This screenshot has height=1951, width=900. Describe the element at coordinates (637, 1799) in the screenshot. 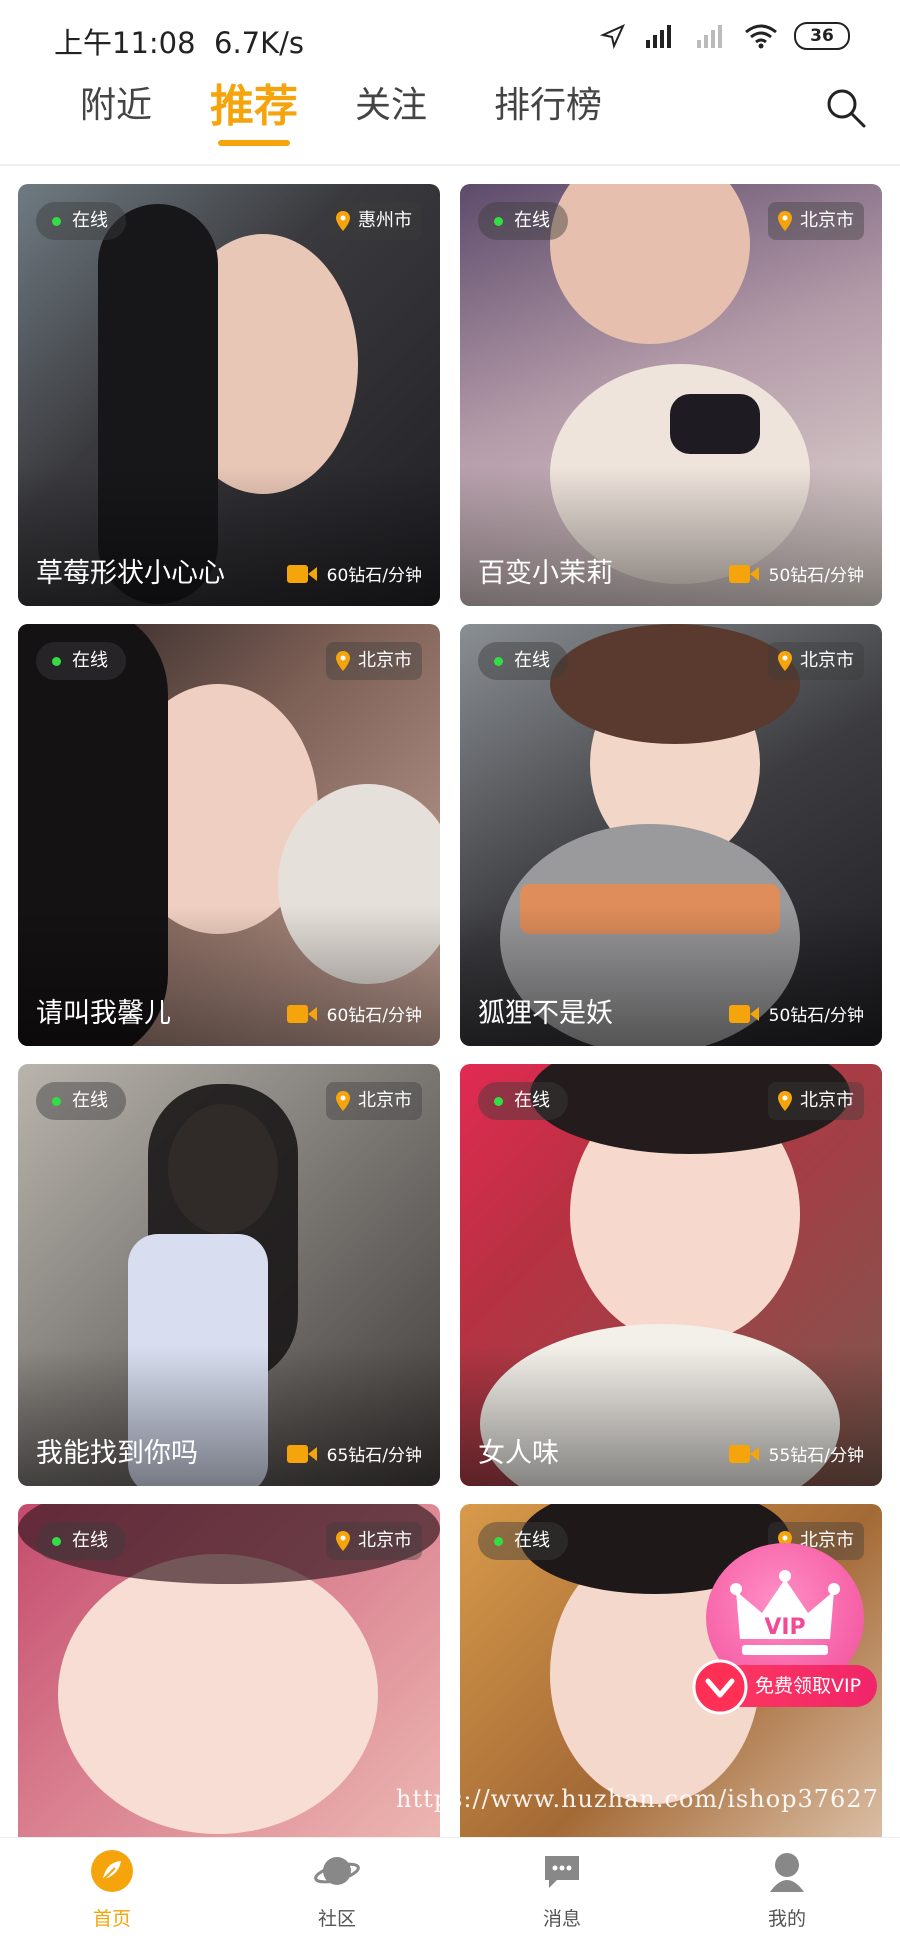

I see `watermark: https://www.huzhan.com/ishop37627` at that location.